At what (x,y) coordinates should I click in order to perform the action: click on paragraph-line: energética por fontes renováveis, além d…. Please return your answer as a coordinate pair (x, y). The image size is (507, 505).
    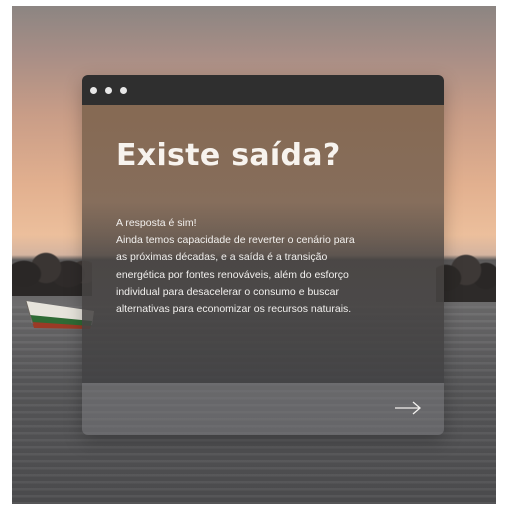
    Looking at the image, I should click on (232, 274).